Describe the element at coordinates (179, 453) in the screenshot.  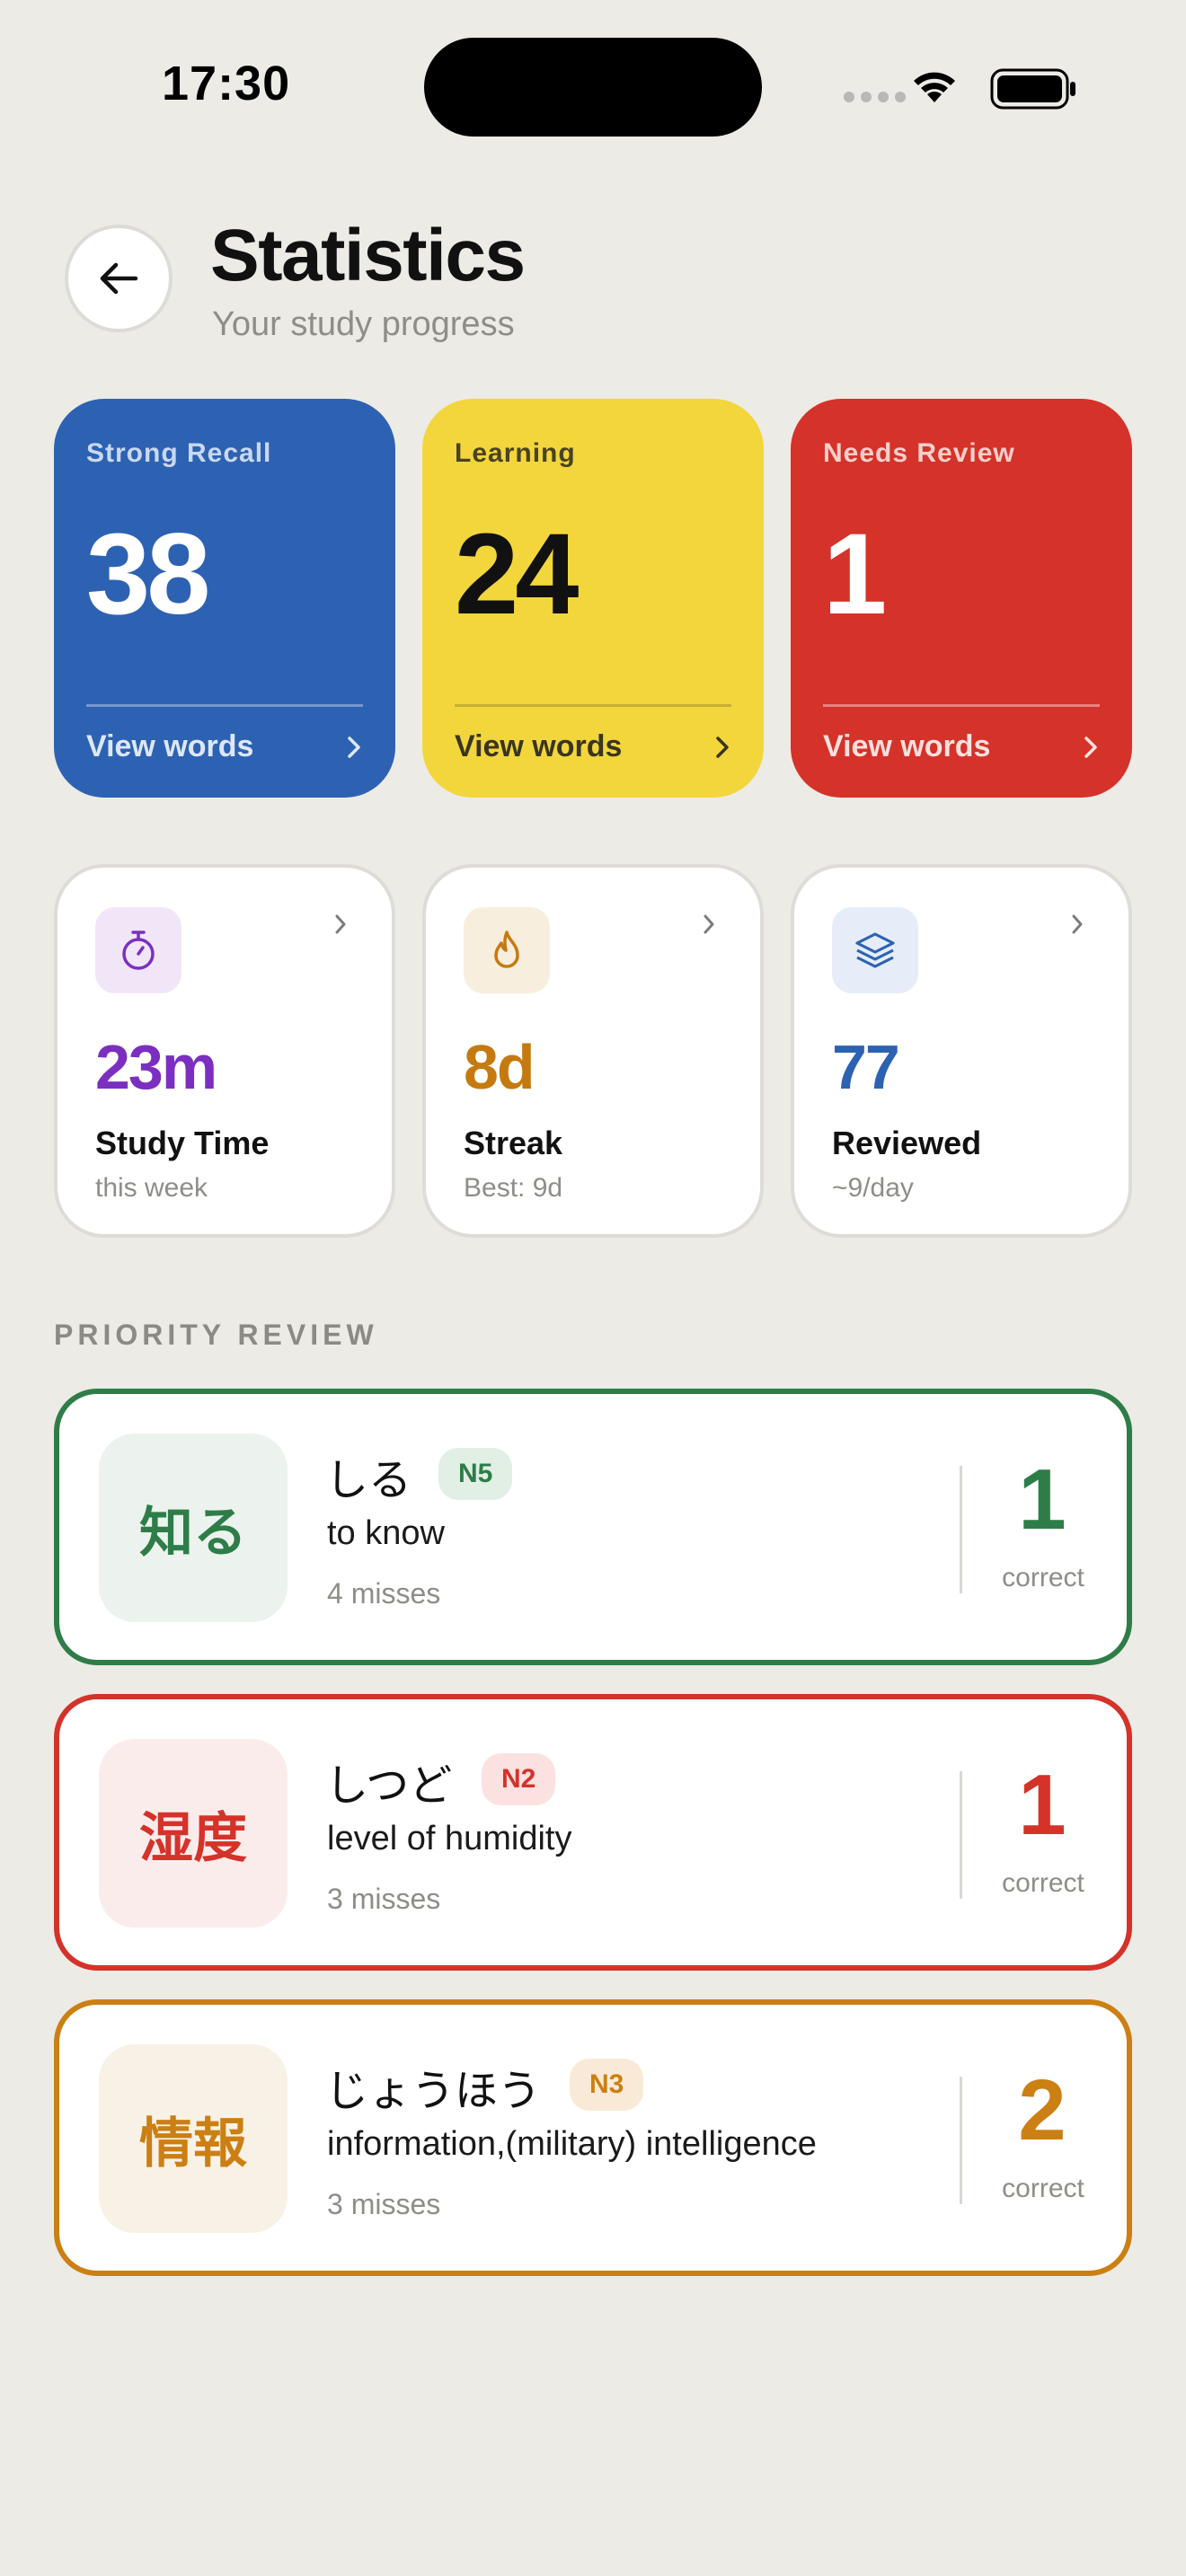
I see `card-label: Strong Recall` at that location.